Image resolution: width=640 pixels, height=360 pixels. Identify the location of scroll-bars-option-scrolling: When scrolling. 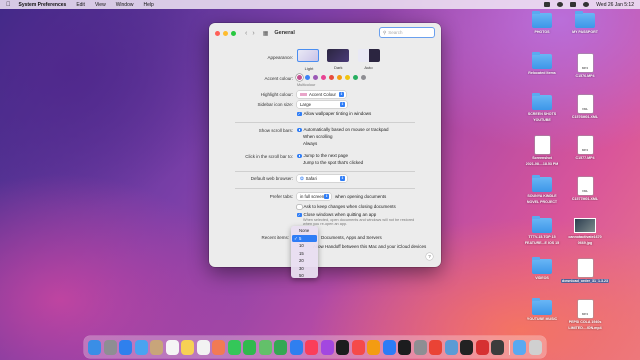
(318, 136).